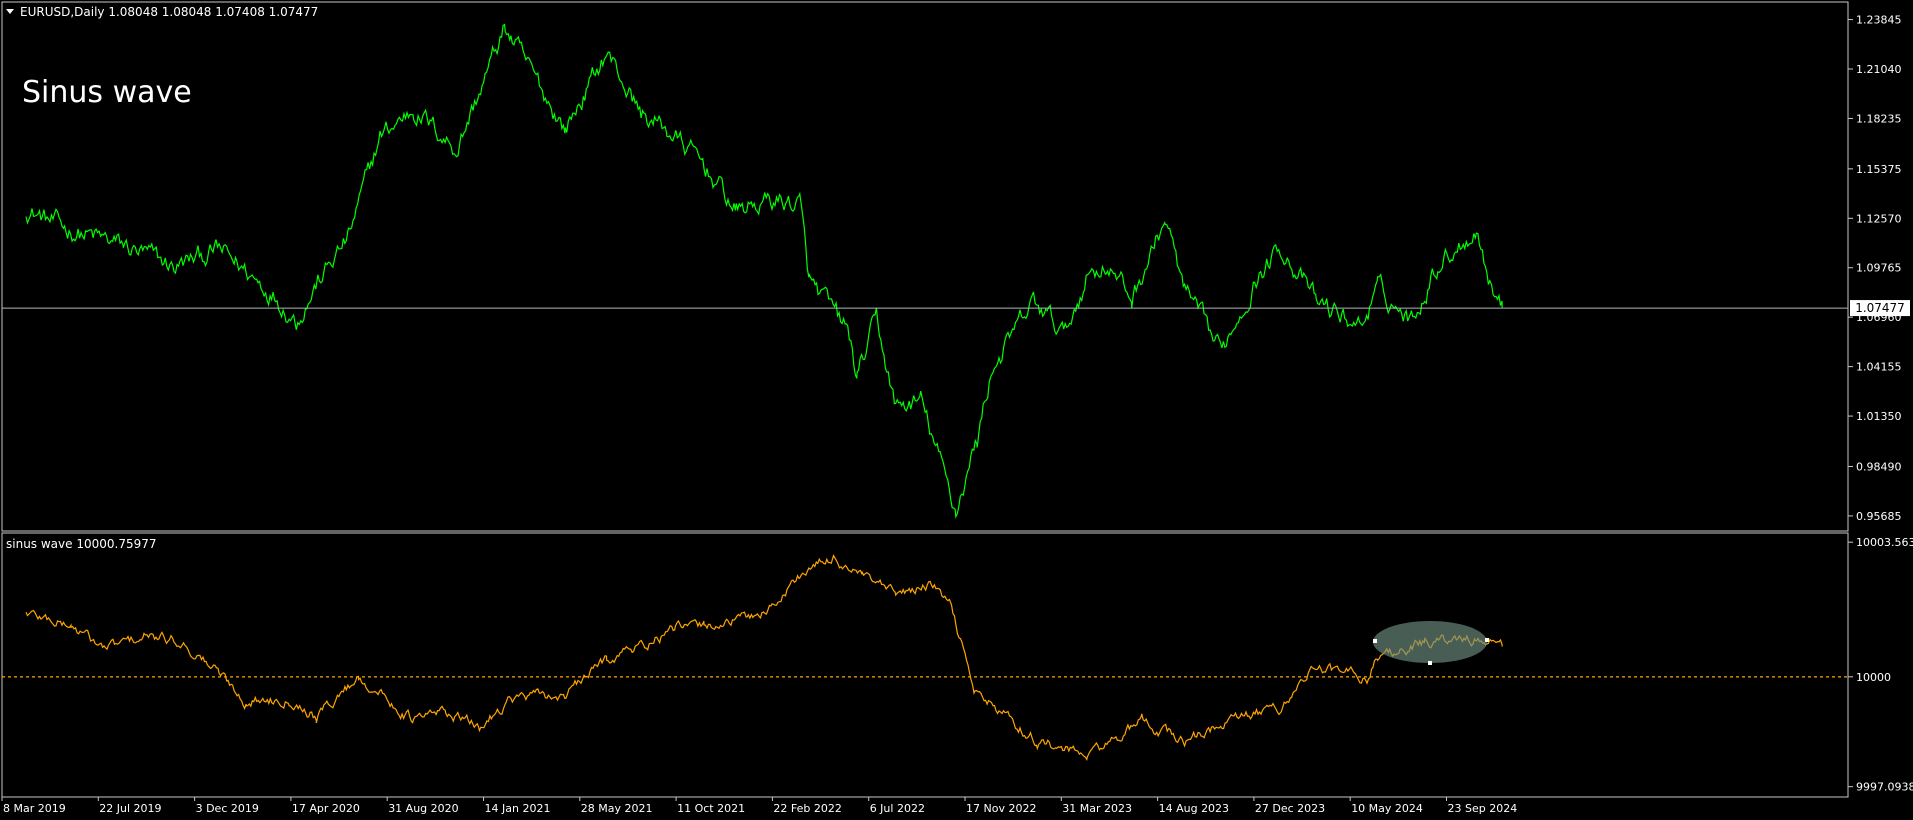  Describe the element at coordinates (1194, 808) in the screenshot. I see `time-tick-label: 14 Aug 2023` at that location.